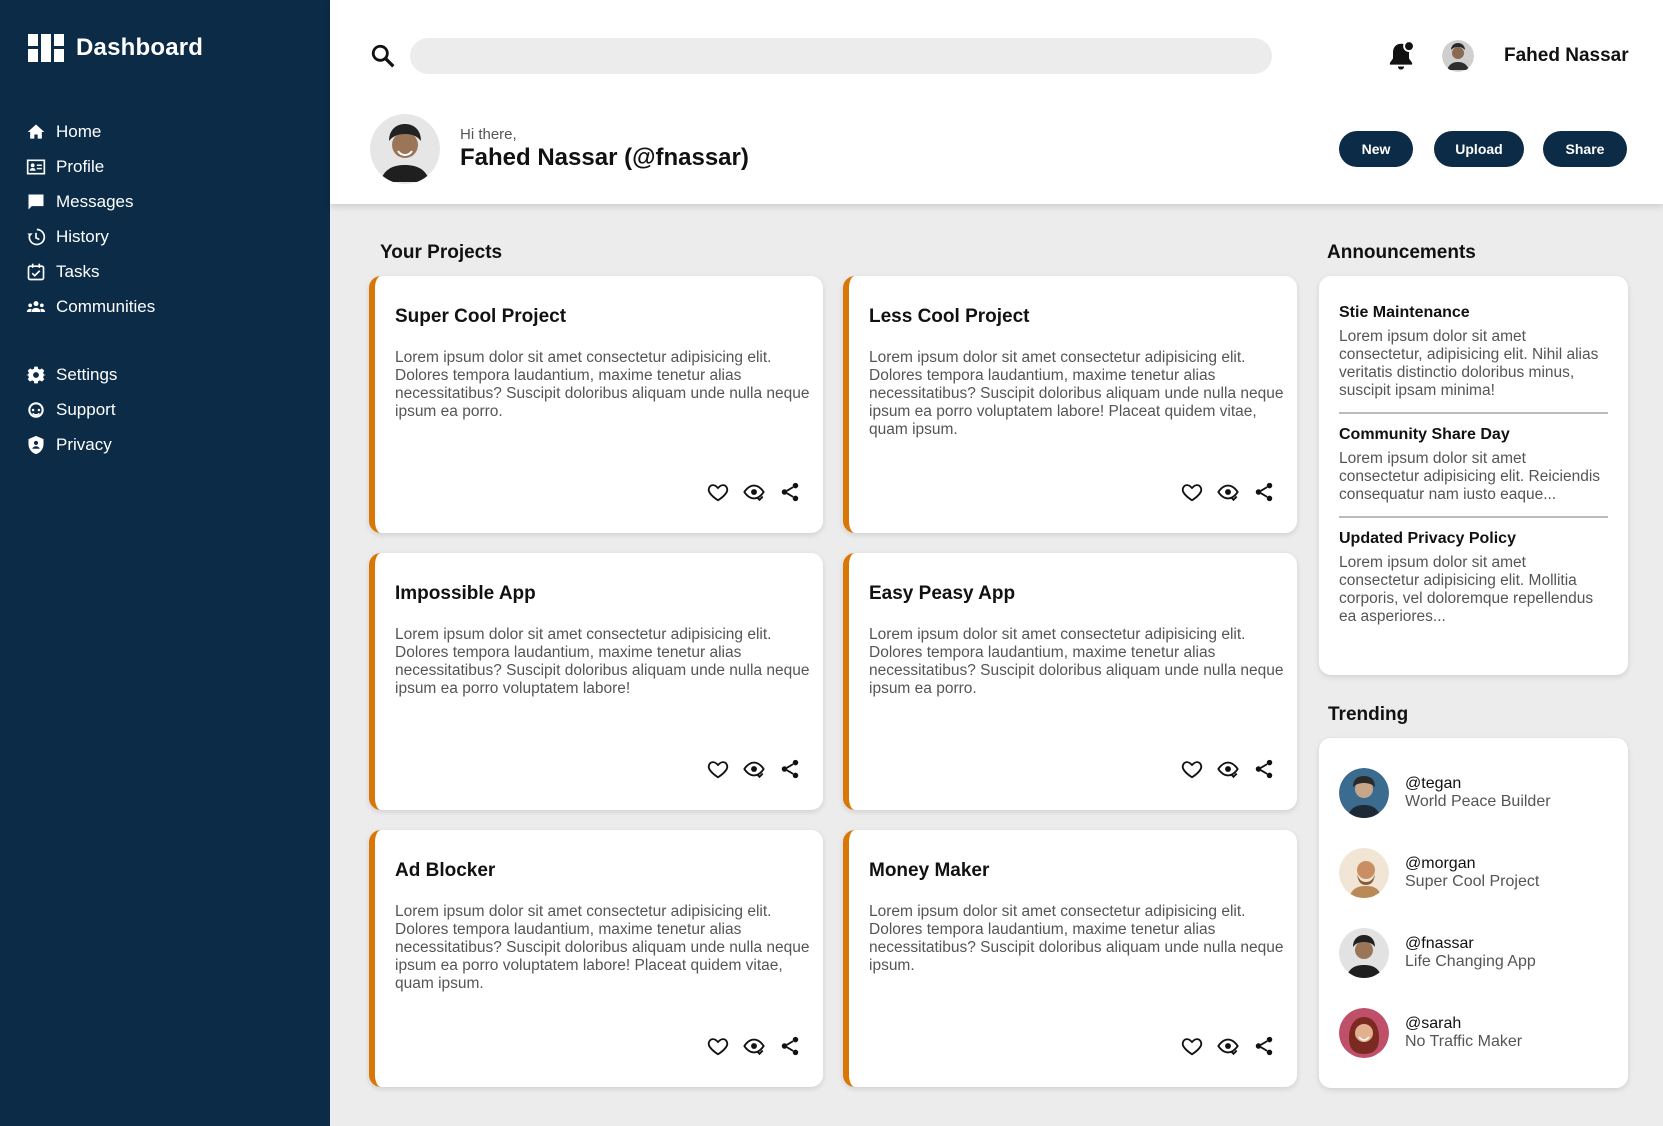  What do you see at coordinates (1401, 252) in the screenshot?
I see `announcements-title: Announcements` at bounding box center [1401, 252].